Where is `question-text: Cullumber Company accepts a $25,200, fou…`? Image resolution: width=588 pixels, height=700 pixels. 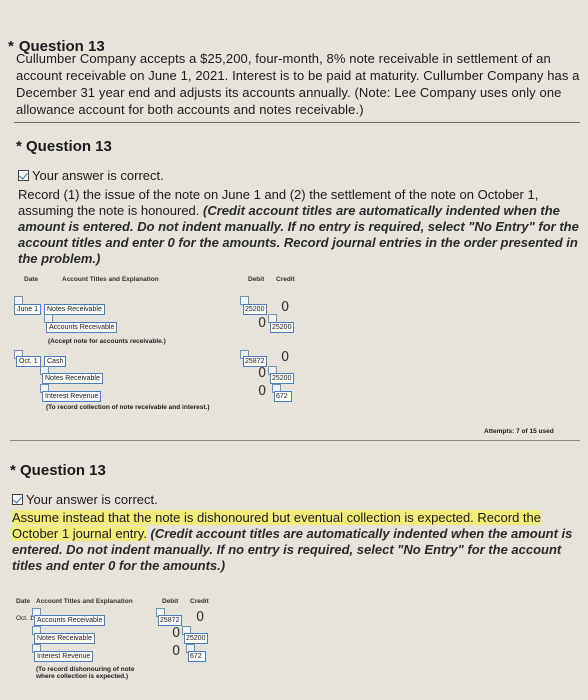
question-text: Cullumber Company accepts a $25,200, fou… is located at coordinates (298, 84).